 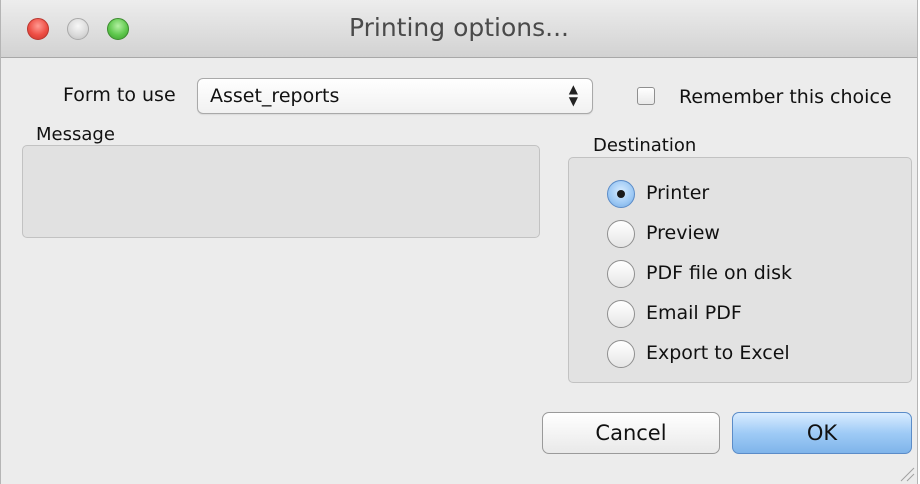 I want to click on email-label: Email PDF, so click(x=694, y=313).